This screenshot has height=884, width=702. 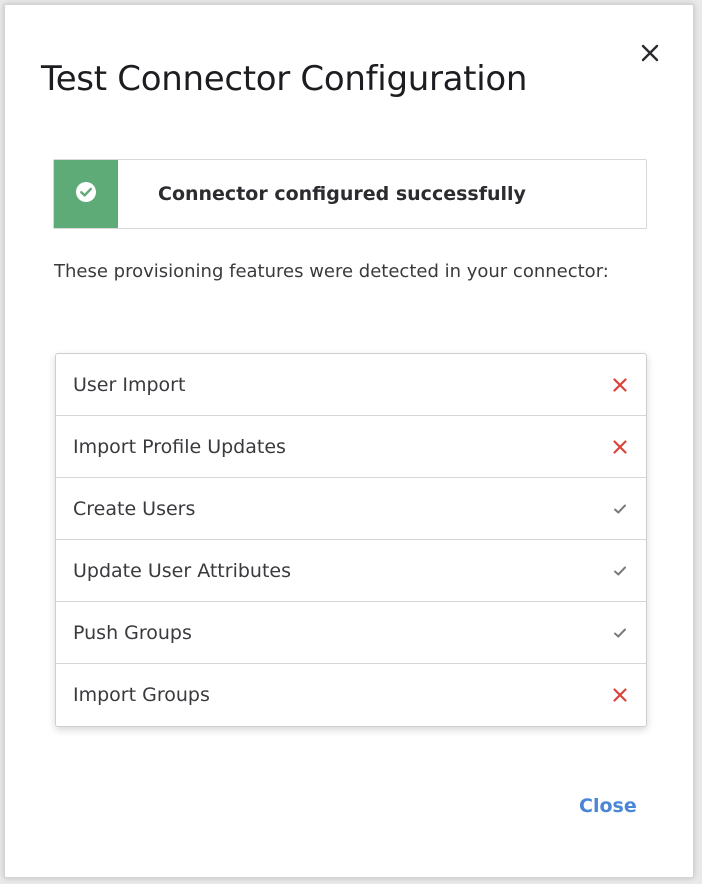 I want to click on feature-label: Push Groups, so click(x=132, y=632).